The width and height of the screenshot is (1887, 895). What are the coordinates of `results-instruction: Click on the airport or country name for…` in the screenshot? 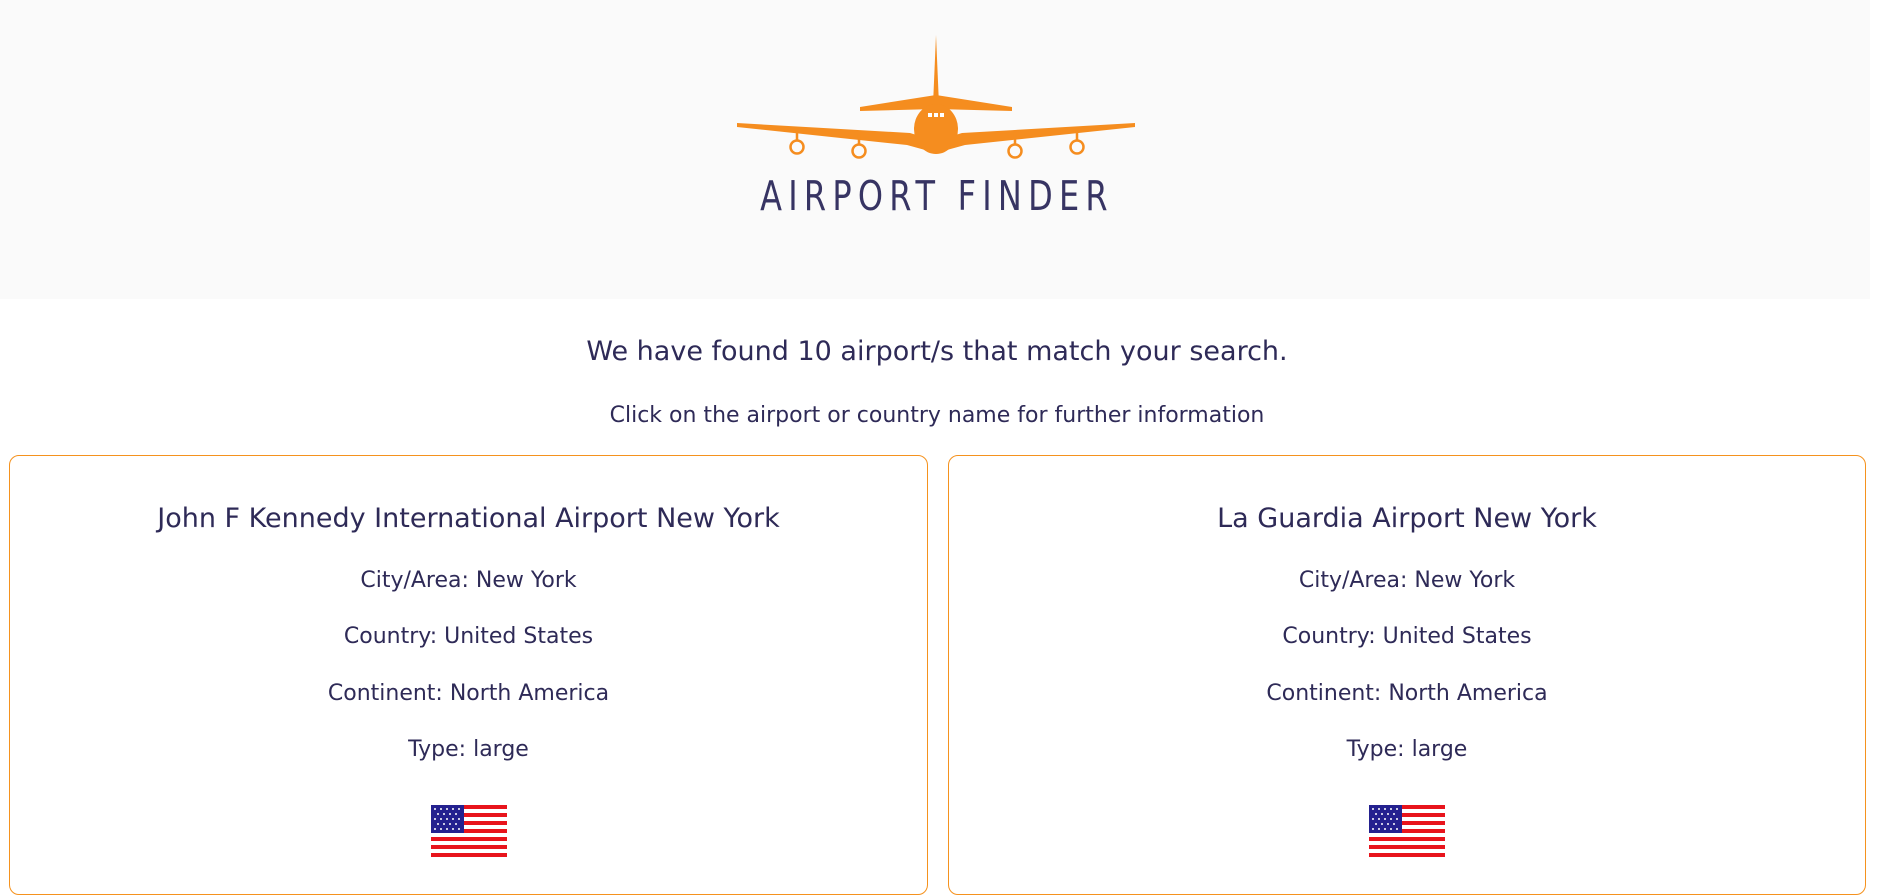 It's located at (937, 415).